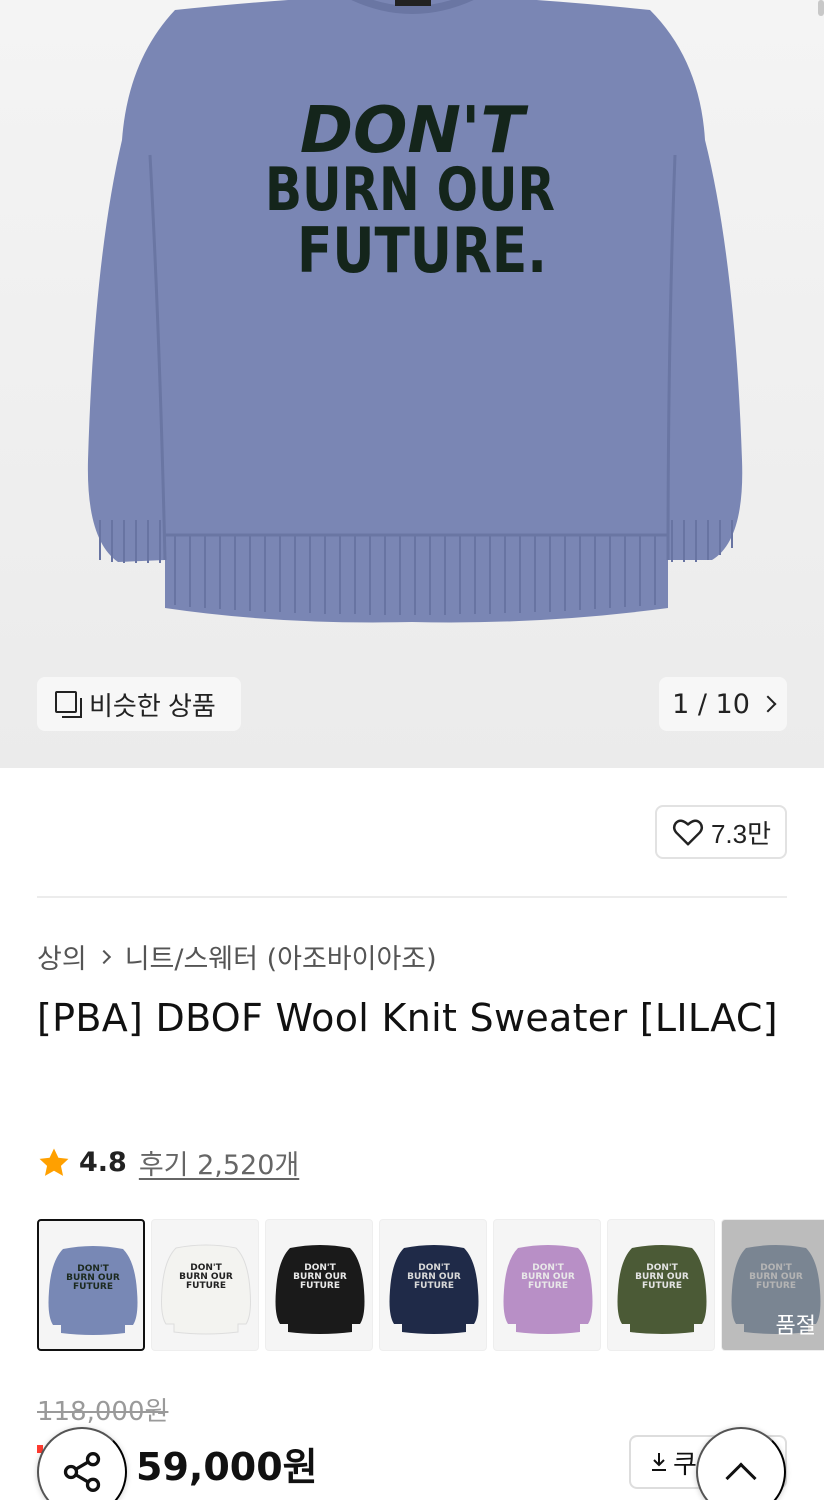 The height and width of the screenshot is (1500, 824). Describe the element at coordinates (82, 1472) in the screenshot. I see `share-icon` at that location.